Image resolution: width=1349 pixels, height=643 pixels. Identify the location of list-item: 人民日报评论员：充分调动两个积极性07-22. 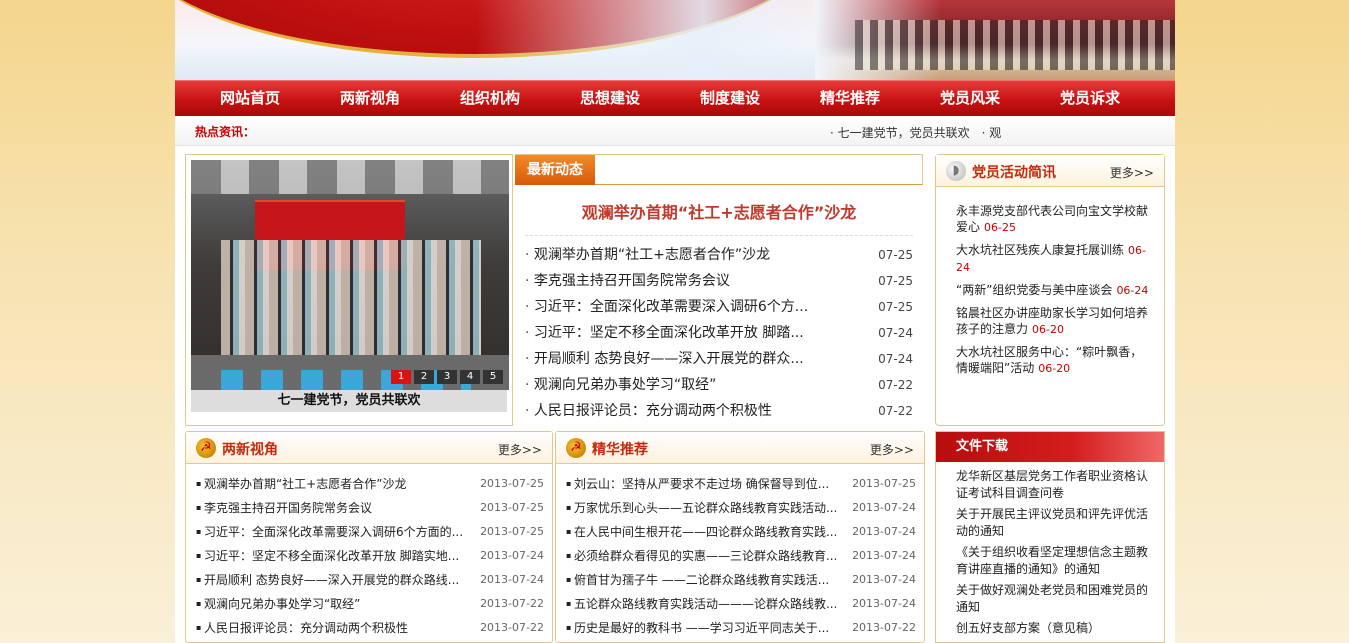
(719, 411).